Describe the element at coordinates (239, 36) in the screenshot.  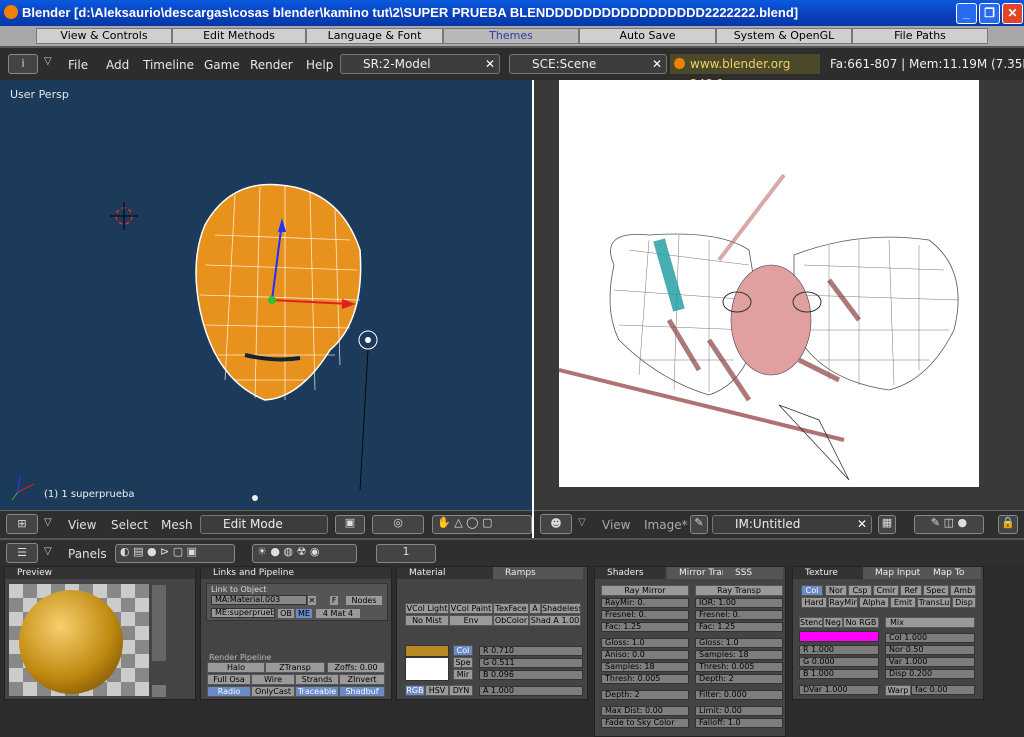
I see `tab-edit-methods: Edit Methods` at that location.